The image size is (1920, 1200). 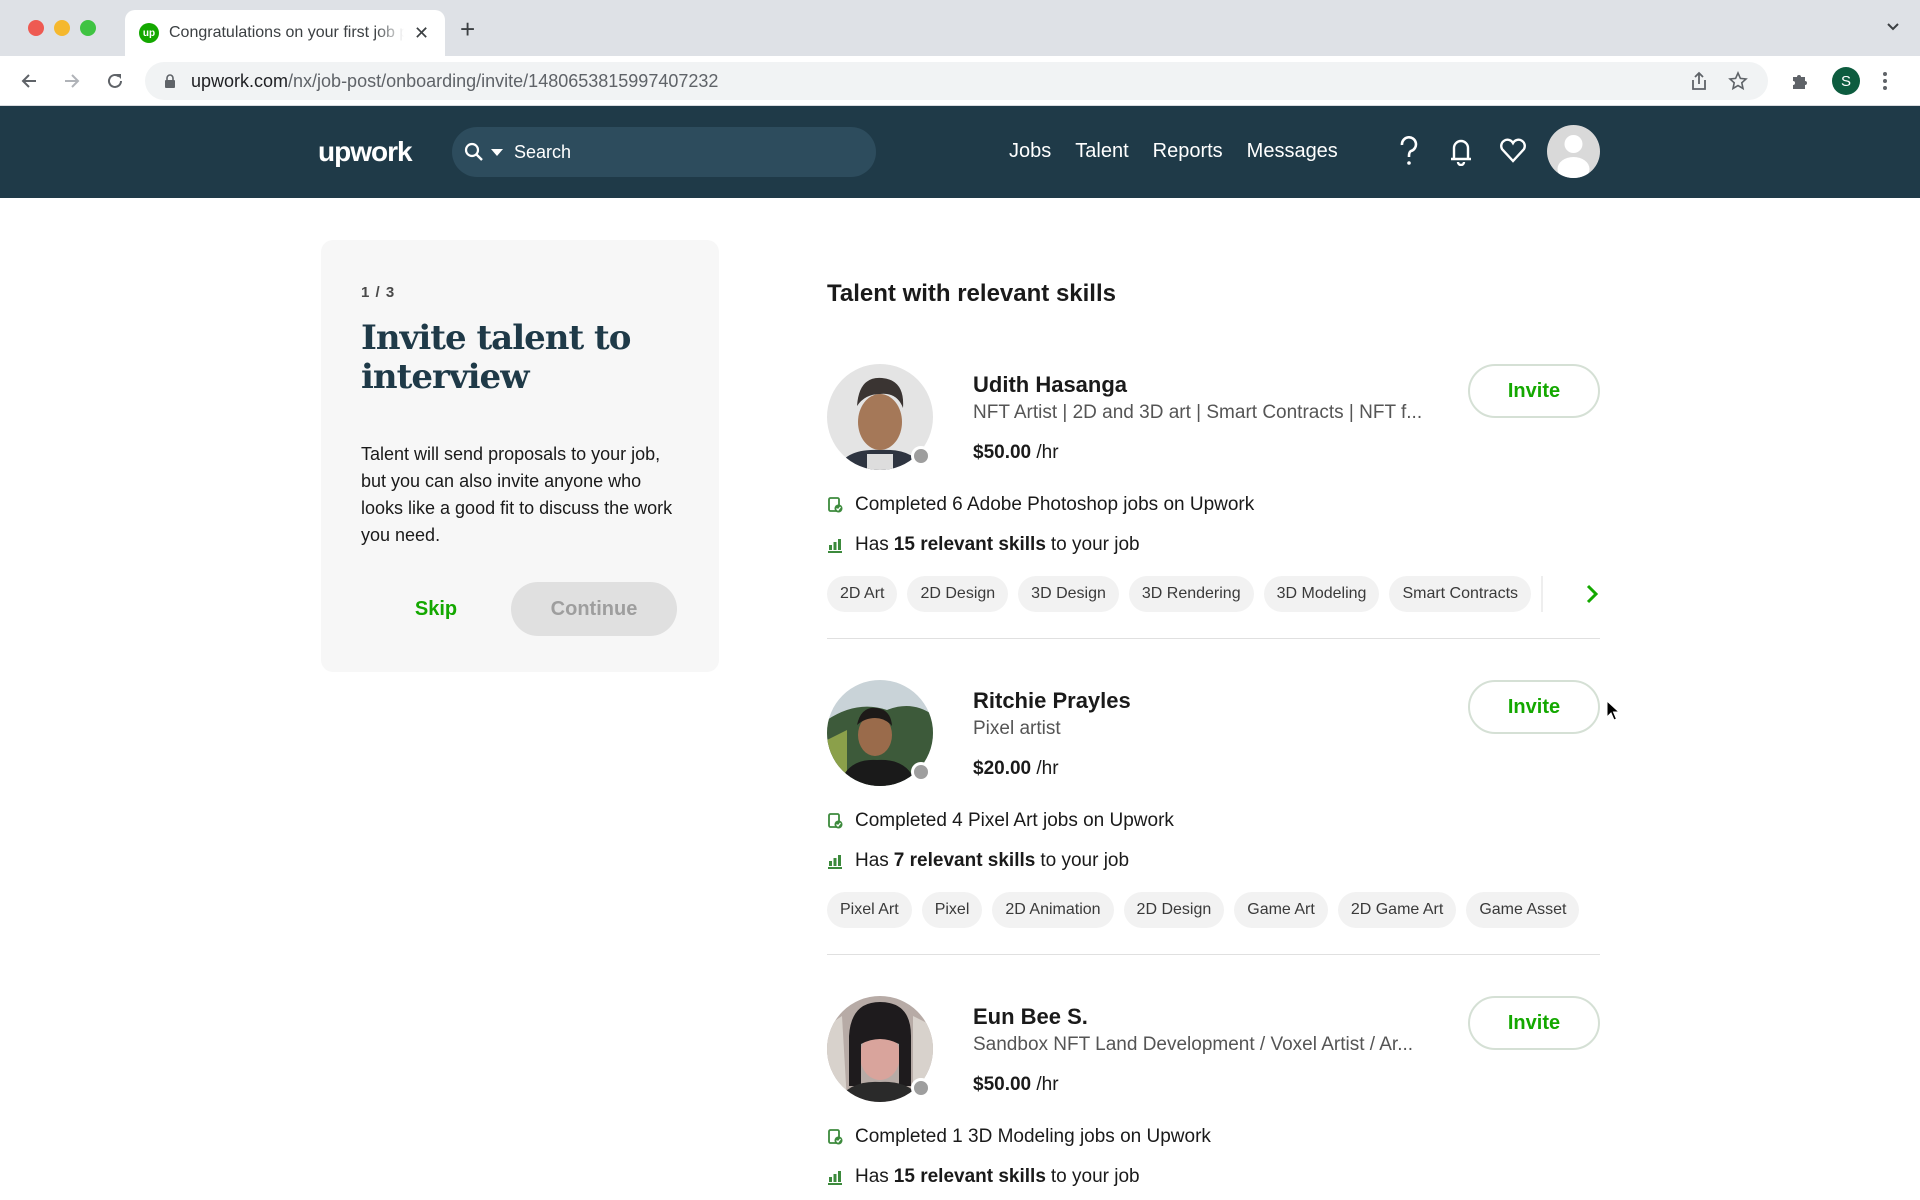 What do you see at coordinates (1281, 910) in the screenshot?
I see `skill-chip: Game Art` at bounding box center [1281, 910].